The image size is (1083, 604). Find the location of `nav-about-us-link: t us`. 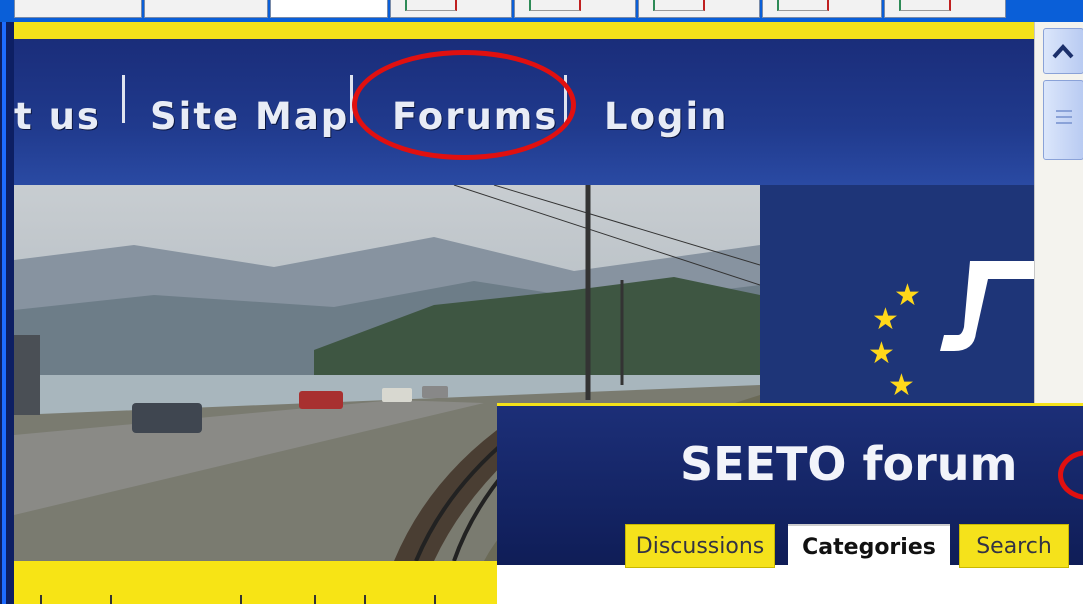

nav-about-us-link: t us is located at coordinates (57, 116).